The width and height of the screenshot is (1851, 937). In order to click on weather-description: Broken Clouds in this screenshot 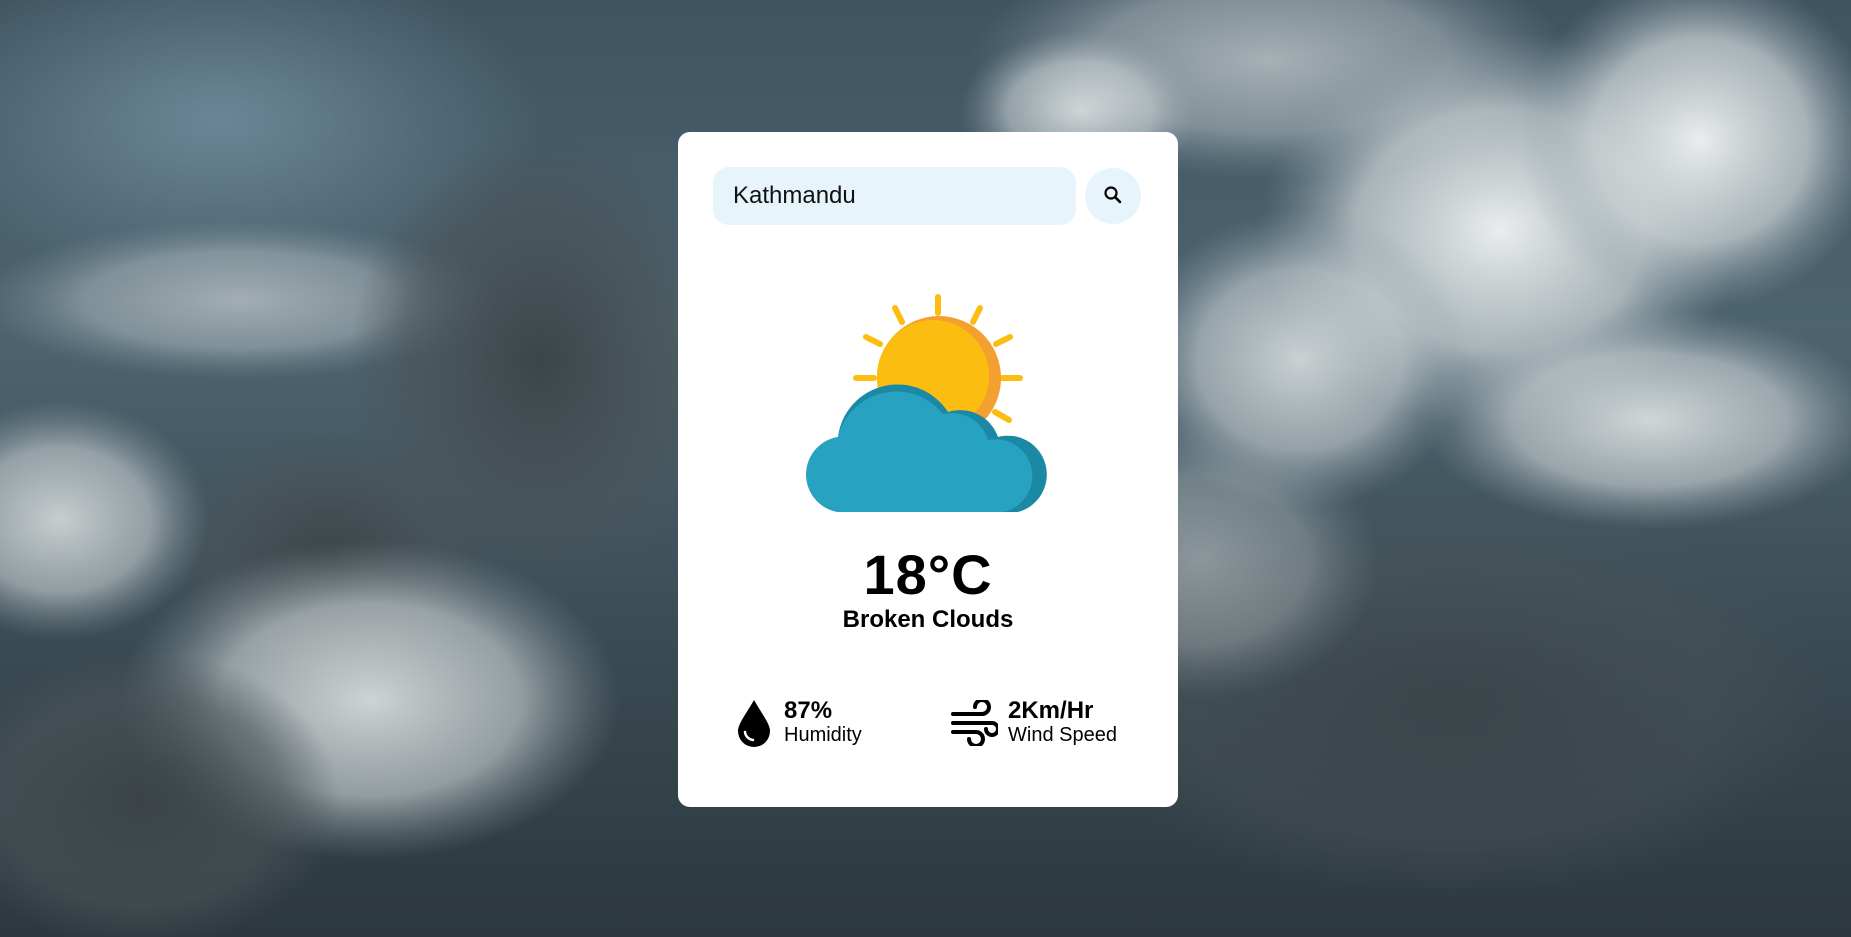, I will do `click(928, 619)`.